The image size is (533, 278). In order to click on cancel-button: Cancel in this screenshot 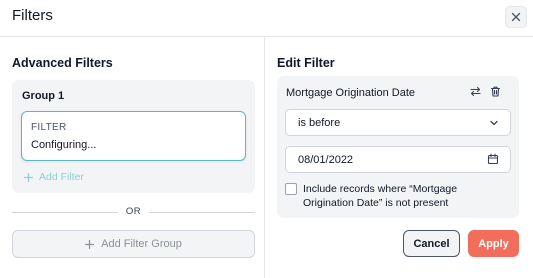, I will do `click(431, 243)`.